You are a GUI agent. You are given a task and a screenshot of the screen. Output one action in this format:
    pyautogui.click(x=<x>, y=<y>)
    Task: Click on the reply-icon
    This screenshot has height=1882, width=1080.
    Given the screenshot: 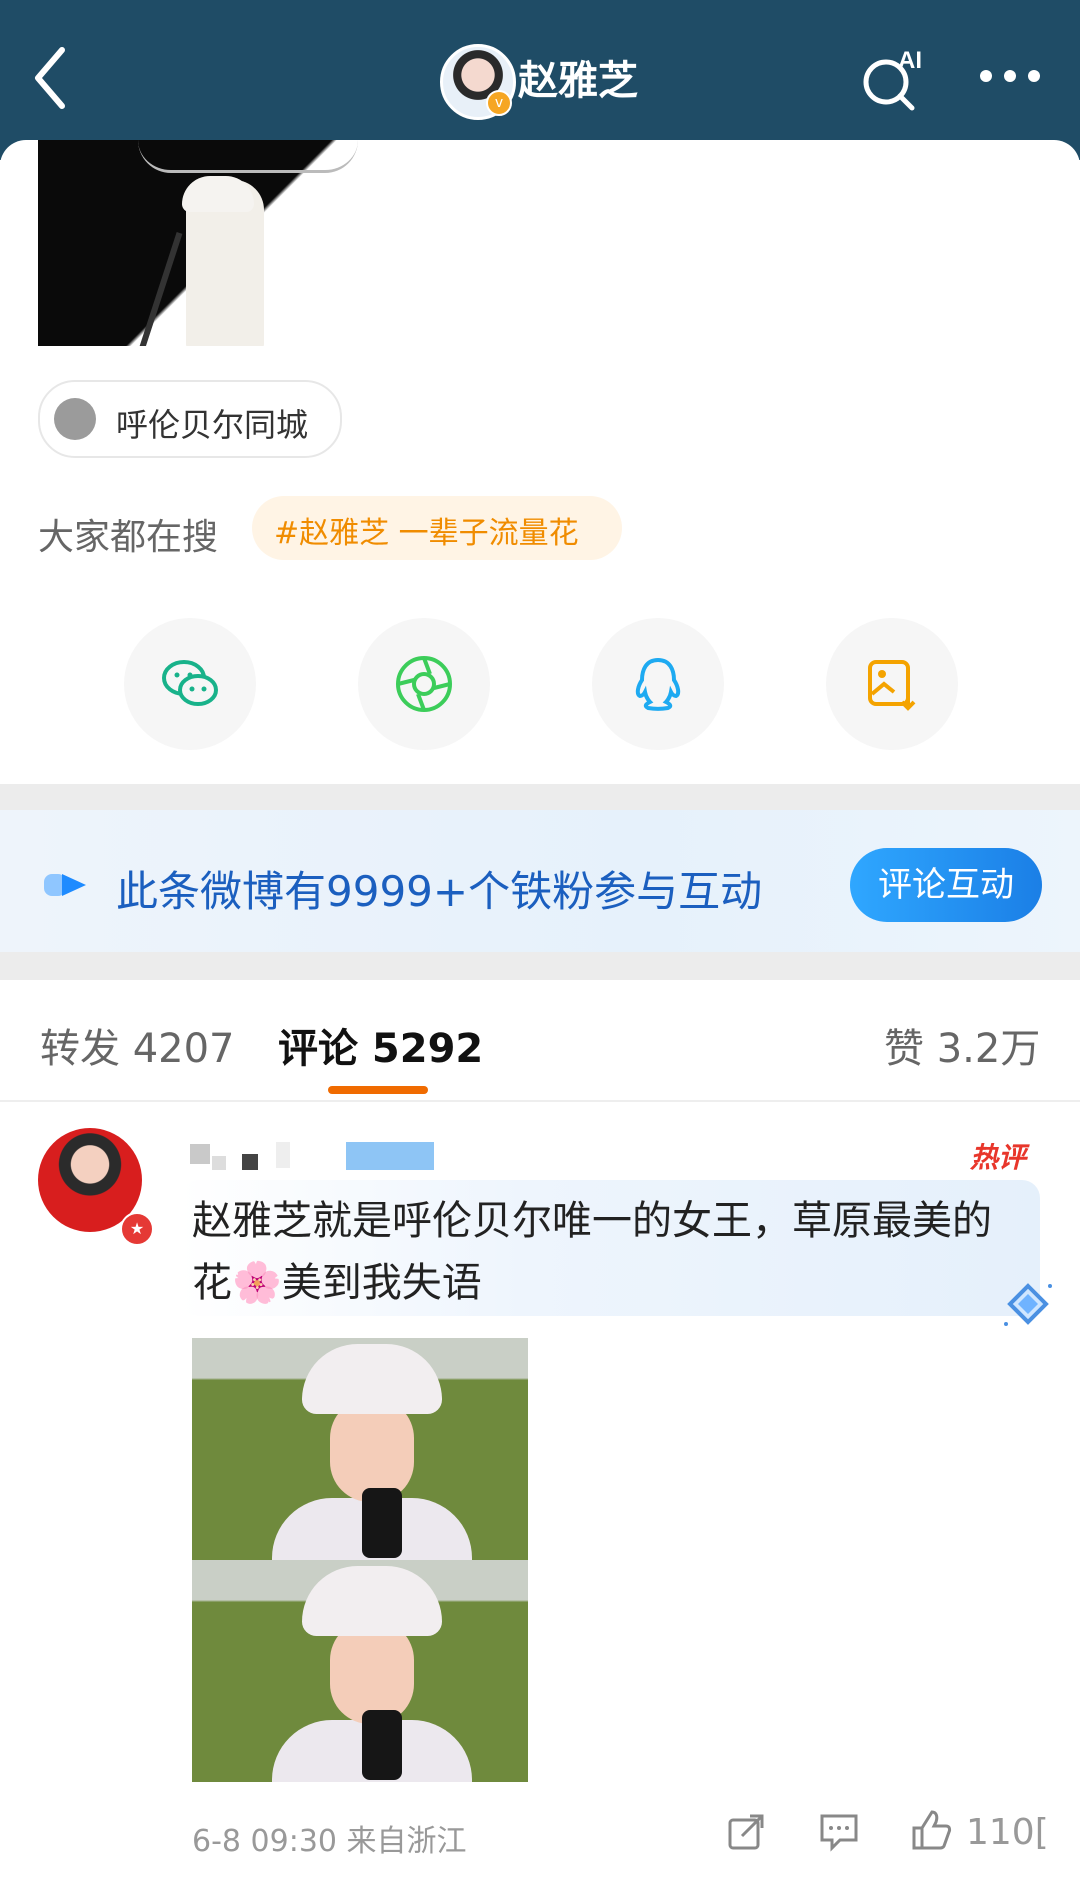 What is the action you would take?
    pyautogui.click(x=839, y=1832)
    